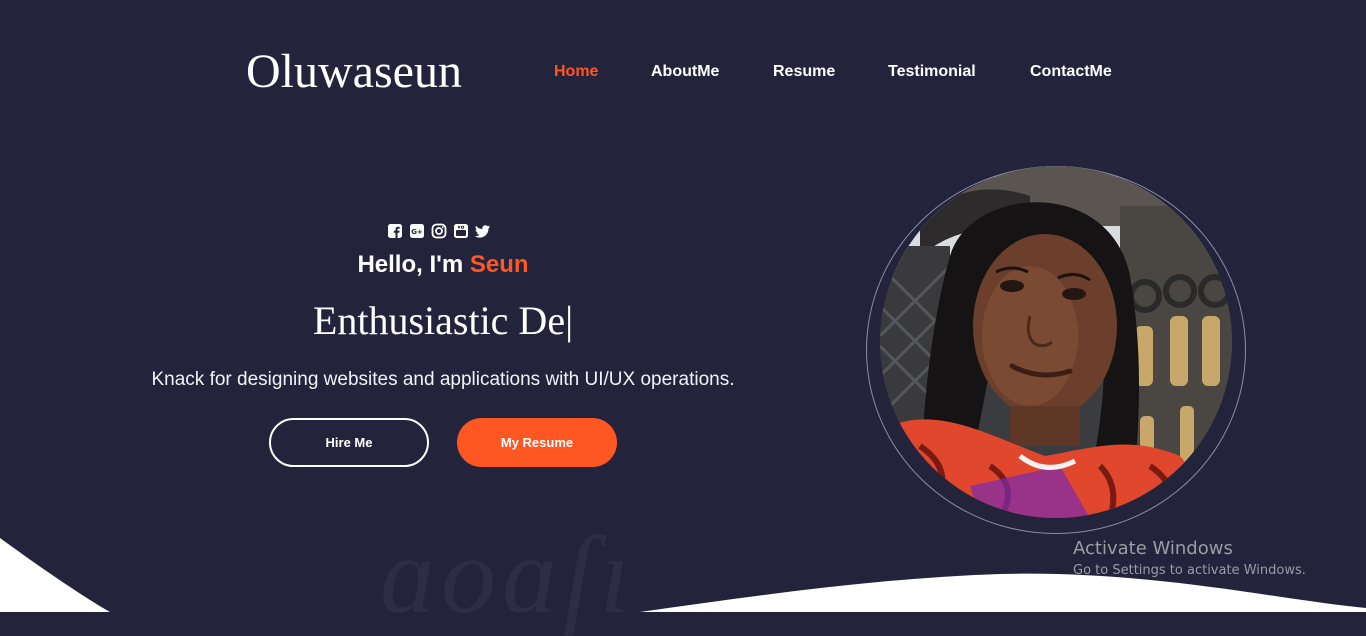 This screenshot has height=636, width=1366. What do you see at coordinates (395, 231) in the screenshot?
I see `facebook-icon` at bounding box center [395, 231].